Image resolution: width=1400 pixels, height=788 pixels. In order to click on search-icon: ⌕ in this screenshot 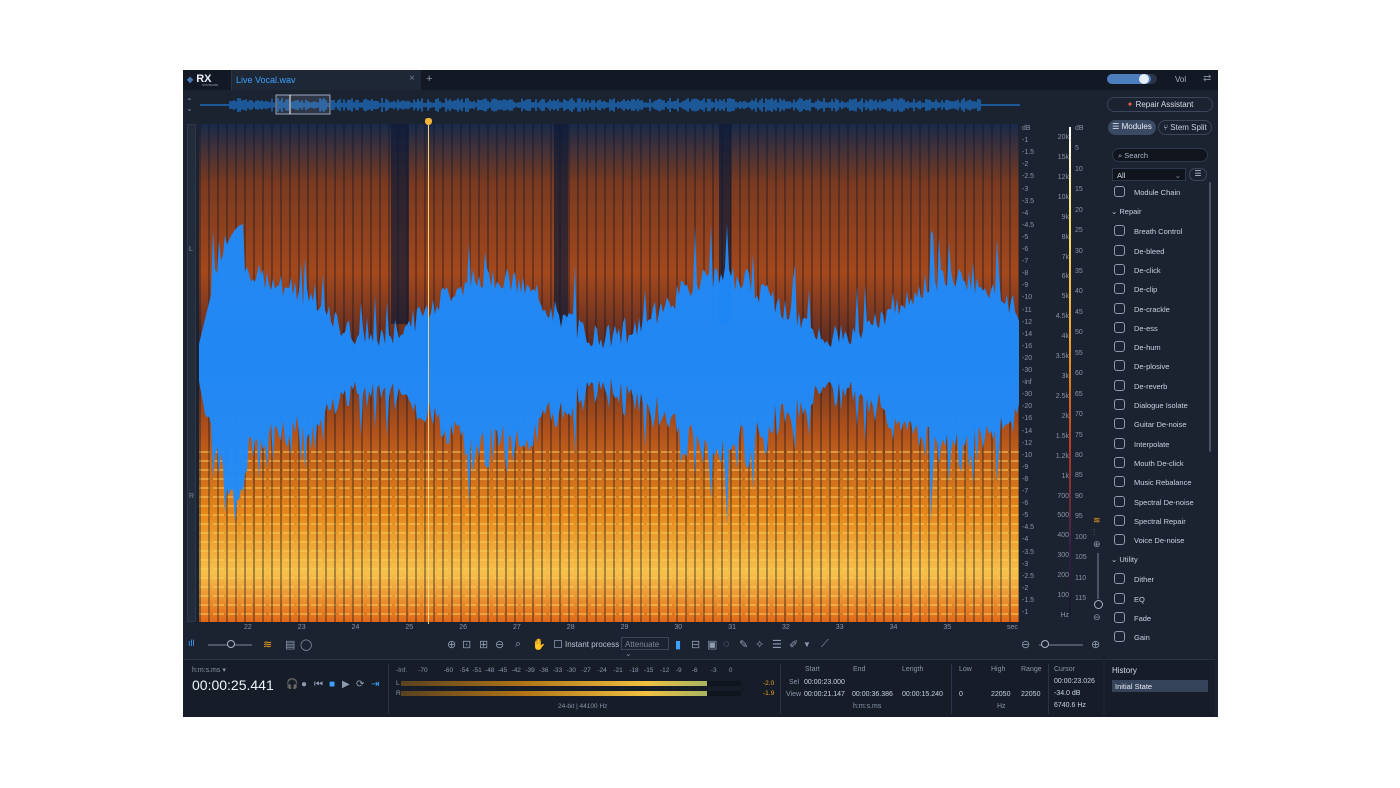, I will do `click(1120, 155)`.